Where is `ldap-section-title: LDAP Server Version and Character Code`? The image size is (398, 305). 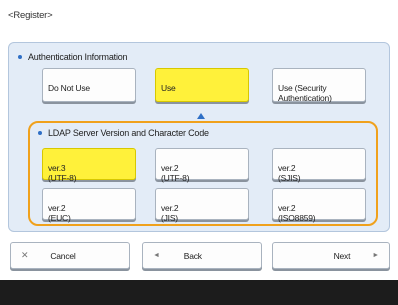
ldap-section-title: LDAP Server Version and Character Code is located at coordinates (123, 133).